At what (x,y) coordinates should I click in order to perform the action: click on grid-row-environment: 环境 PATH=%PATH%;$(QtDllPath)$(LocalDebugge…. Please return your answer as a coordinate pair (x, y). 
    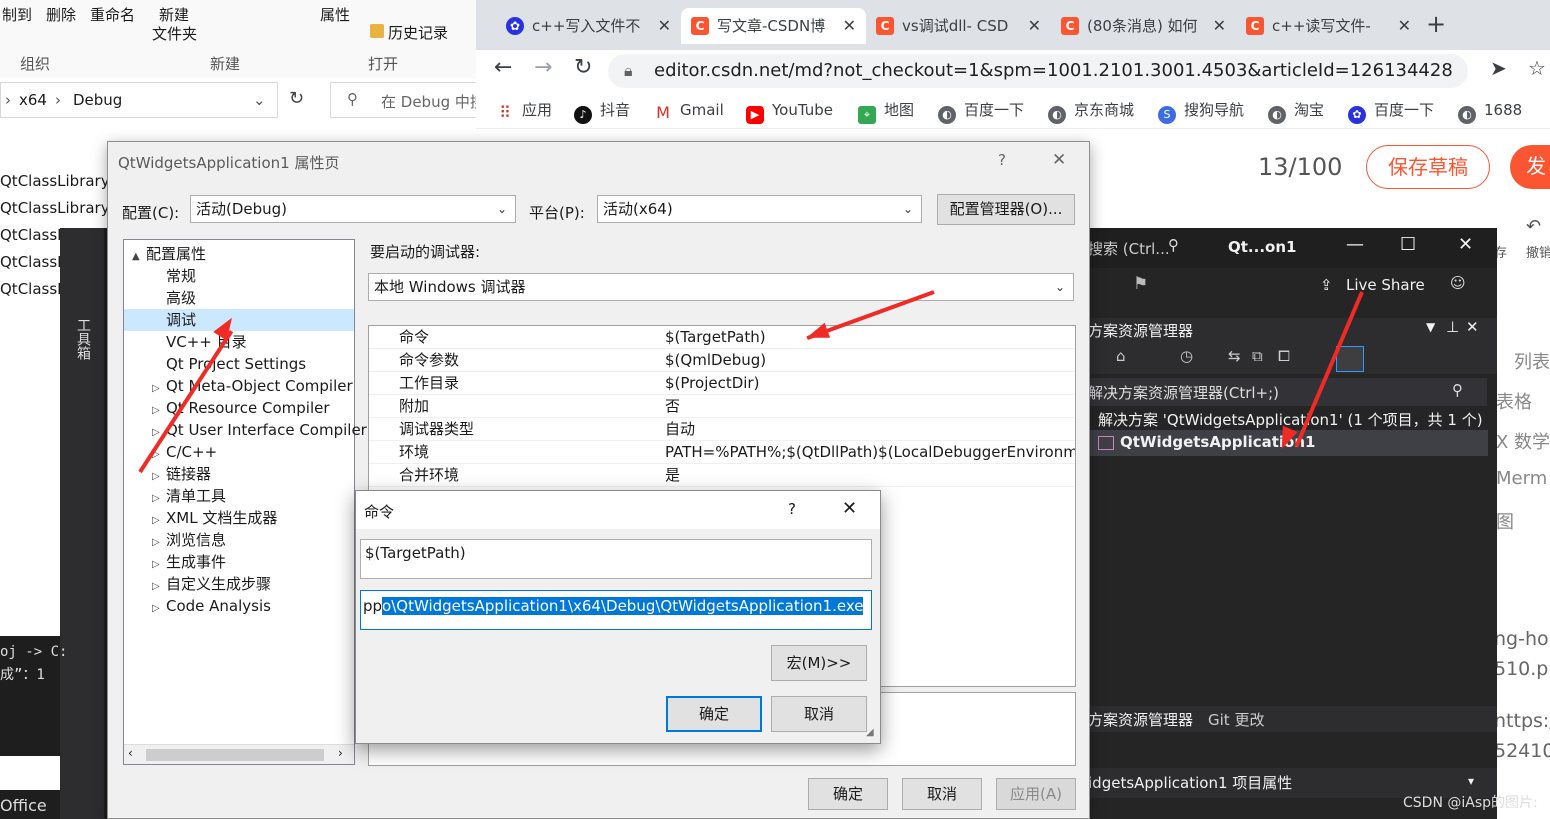
    Looking at the image, I should click on (722, 452).